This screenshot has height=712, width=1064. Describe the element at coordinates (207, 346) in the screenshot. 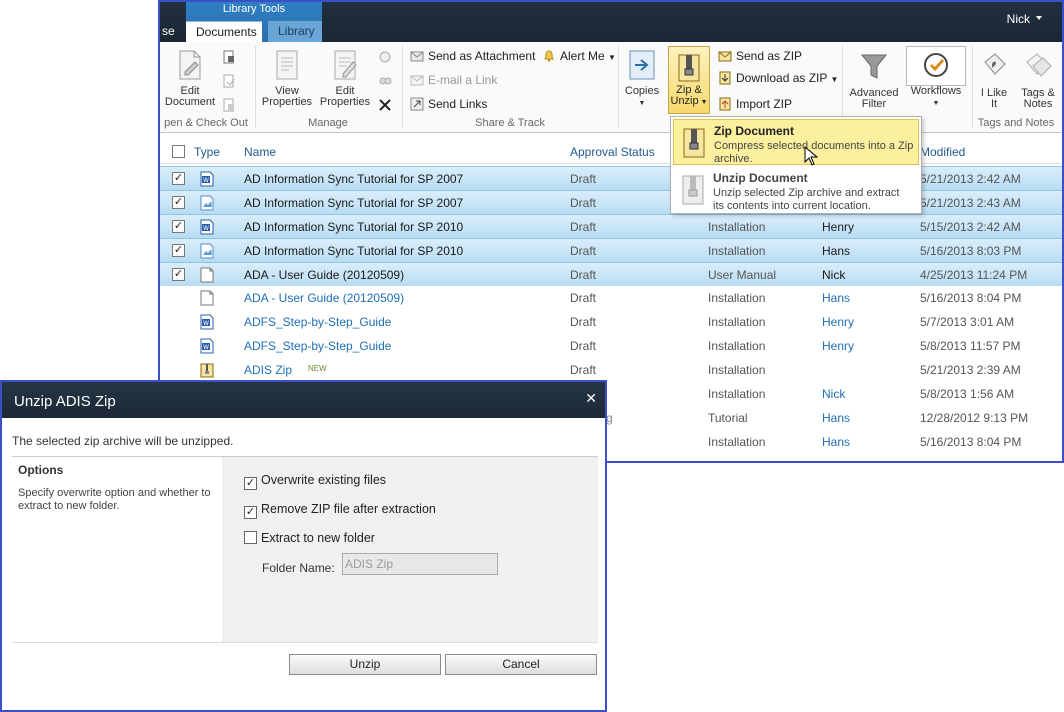

I see `word-file-icon: W` at that location.